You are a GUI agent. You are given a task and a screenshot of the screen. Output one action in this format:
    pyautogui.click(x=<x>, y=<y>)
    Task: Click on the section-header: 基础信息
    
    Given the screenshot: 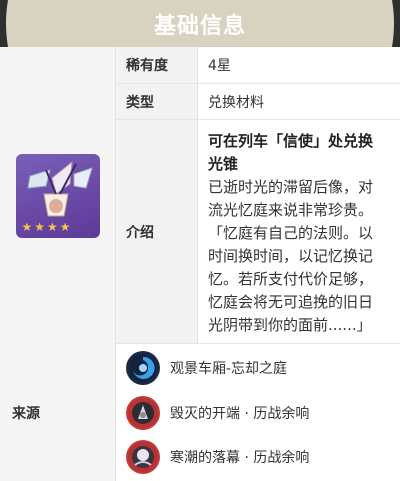 What is the action you would take?
    pyautogui.click(x=200, y=23)
    